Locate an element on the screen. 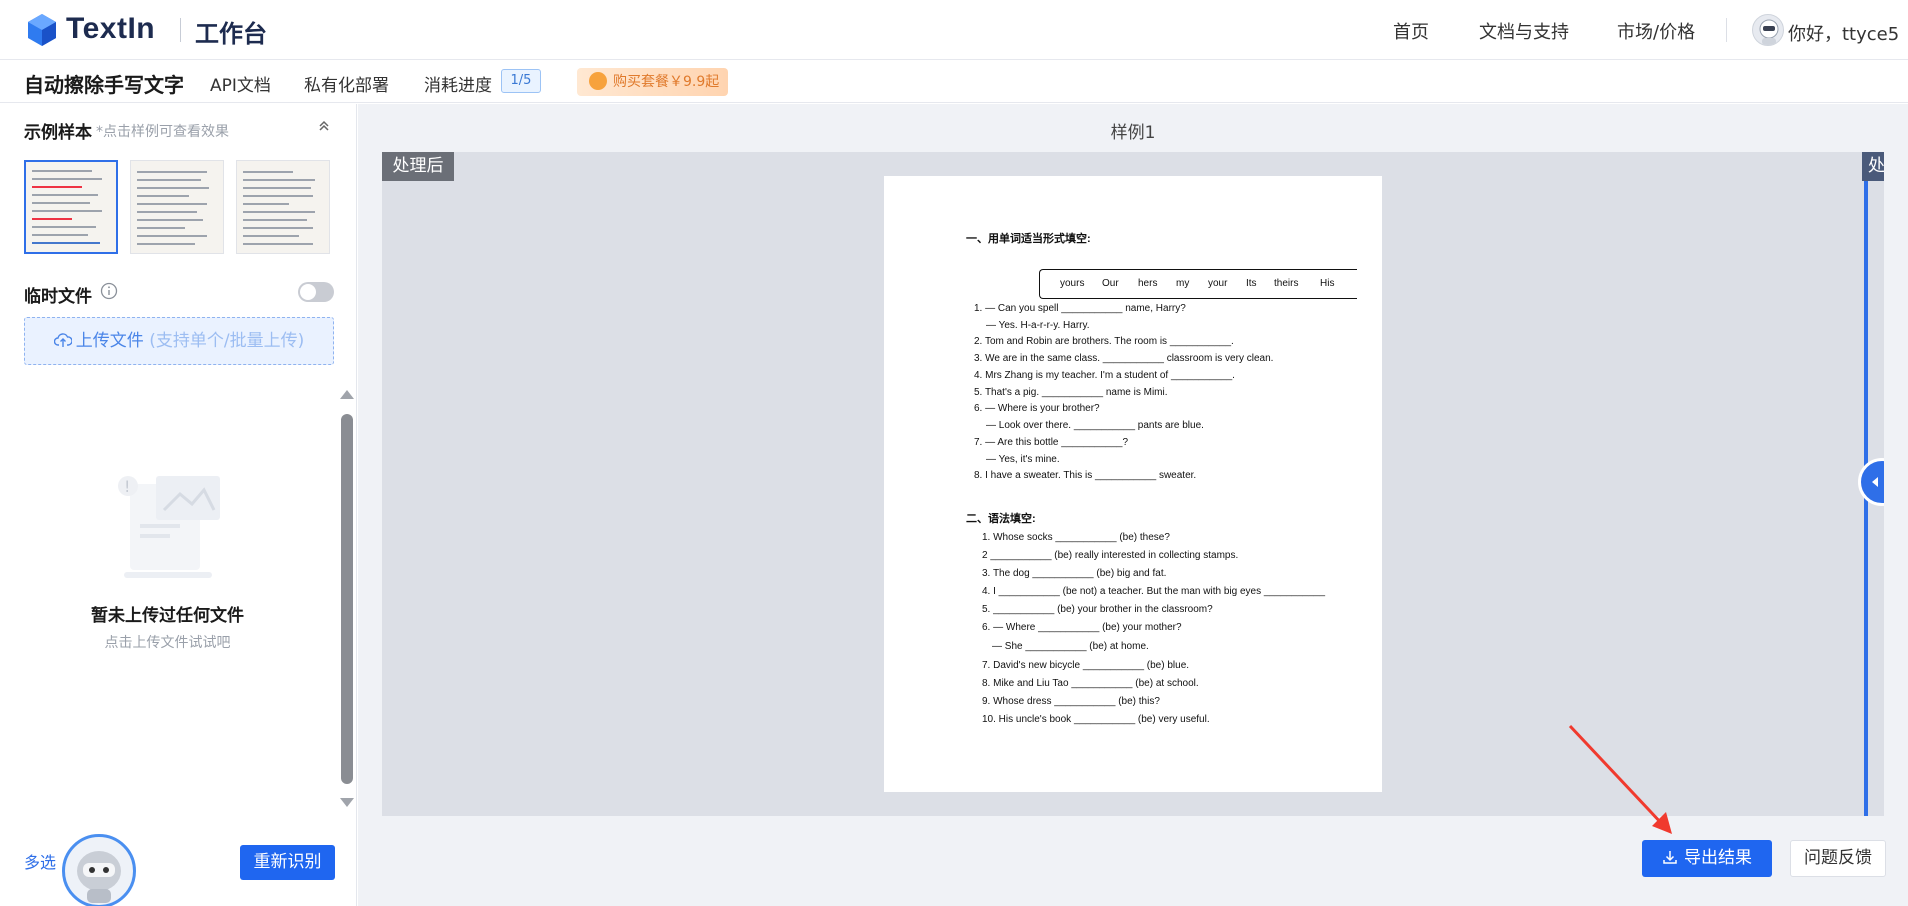  doc-line: 6. — Where ___________ (be) your mother? is located at coordinates (1082, 627).